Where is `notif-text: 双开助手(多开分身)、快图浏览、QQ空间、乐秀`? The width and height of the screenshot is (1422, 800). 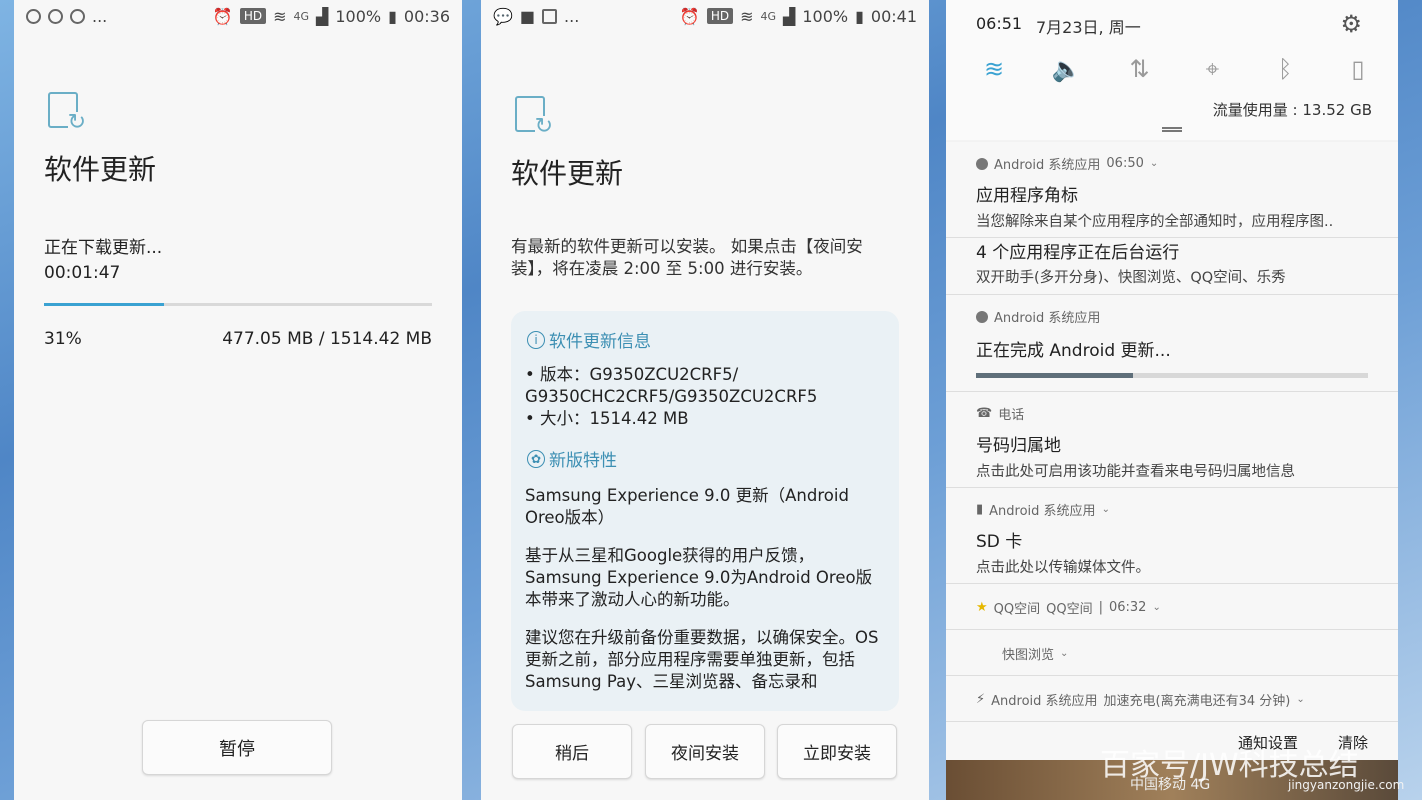
notif-text: 双开助手(多开分身)、快图浏览、QQ空间、乐秀 is located at coordinates (1131, 278).